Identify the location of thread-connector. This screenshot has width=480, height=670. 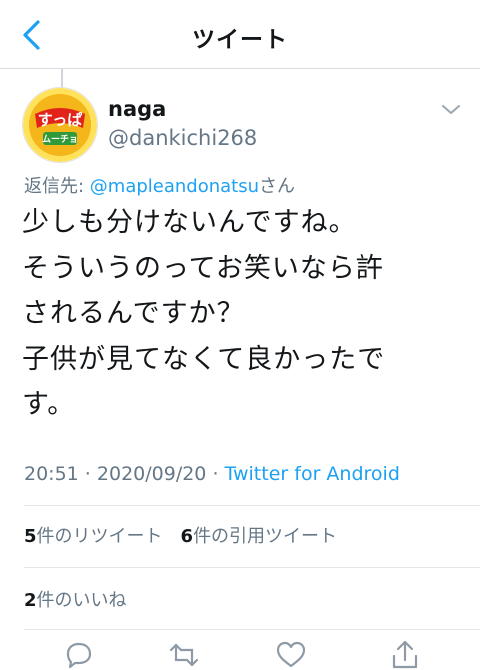
(62, 78).